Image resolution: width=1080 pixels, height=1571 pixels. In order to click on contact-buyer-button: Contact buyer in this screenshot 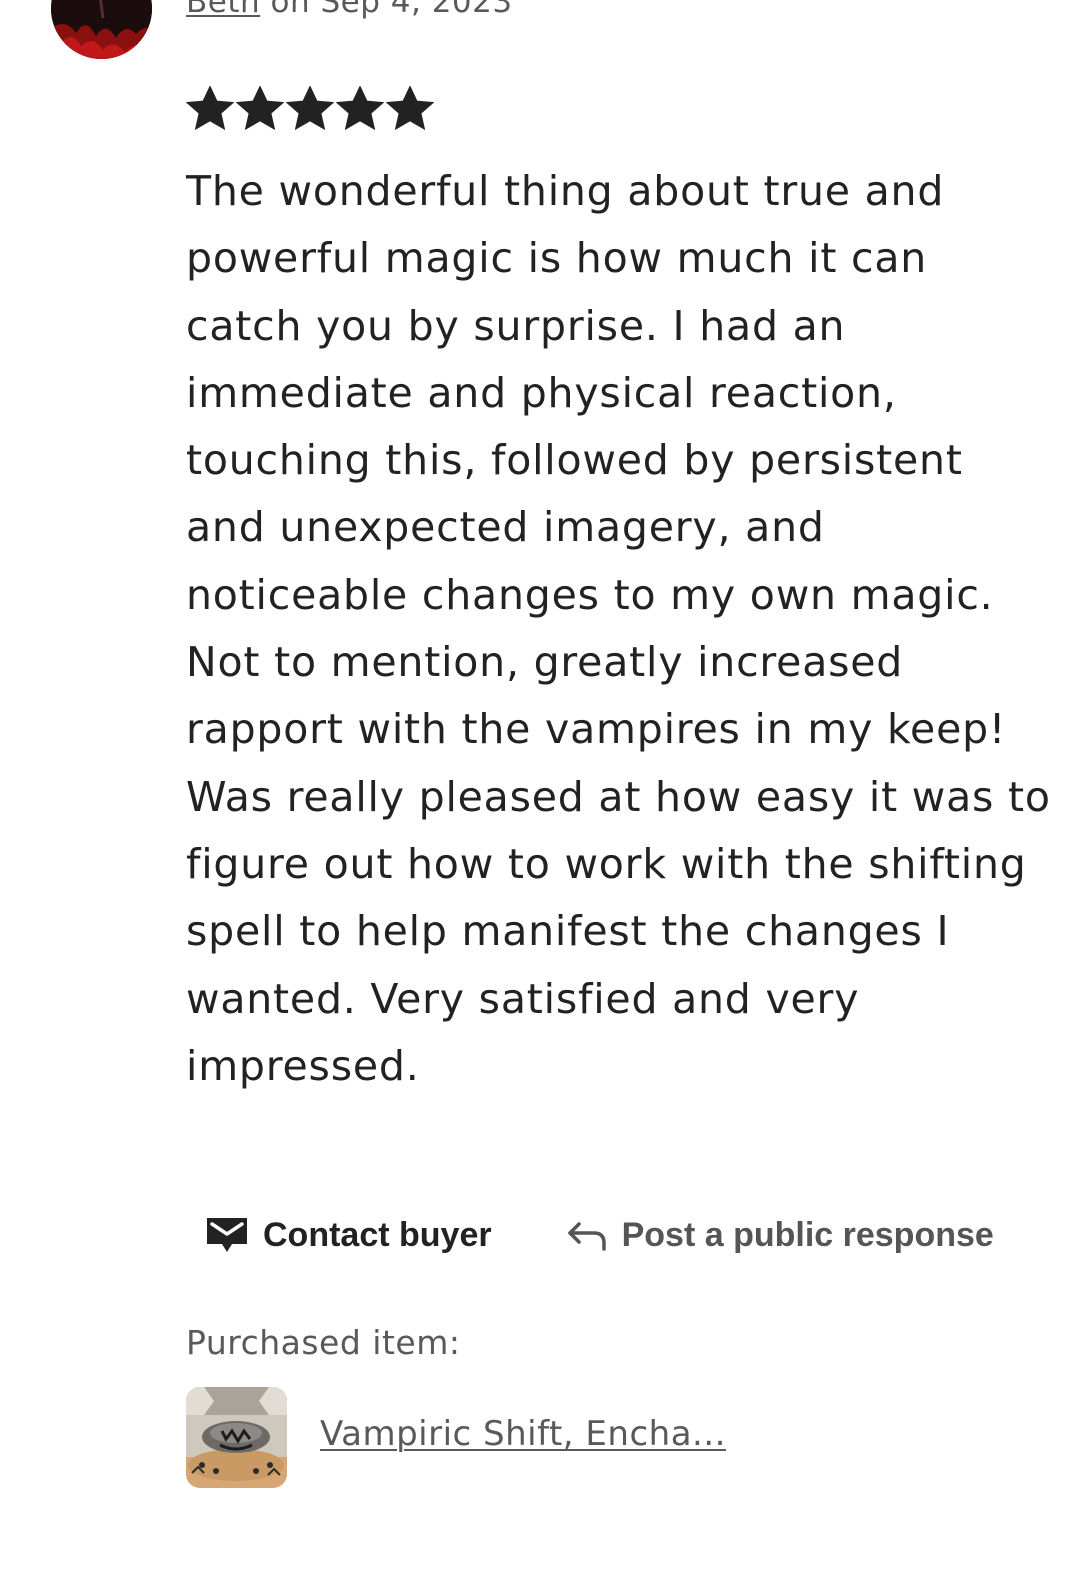, I will do `click(348, 1235)`.